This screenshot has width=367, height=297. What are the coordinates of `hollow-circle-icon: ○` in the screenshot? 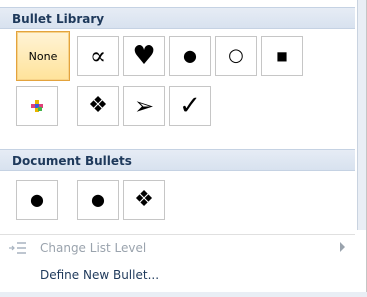 It's located at (236, 55).